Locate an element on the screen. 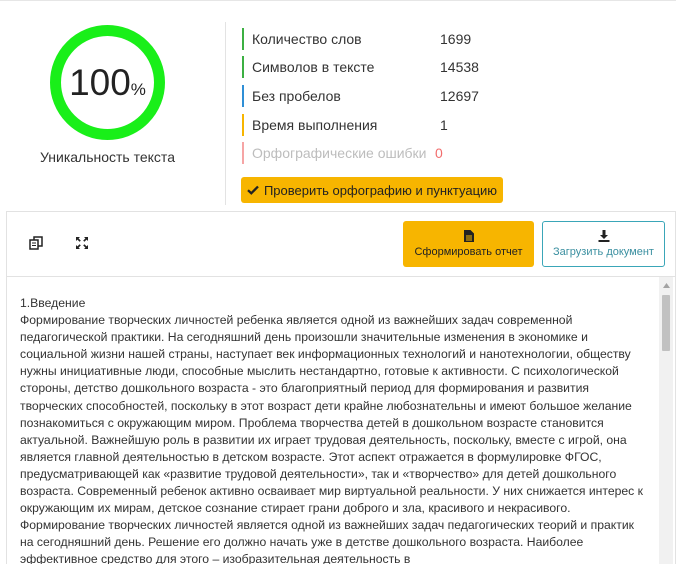  stat-value: 1 is located at coordinates (444, 125).